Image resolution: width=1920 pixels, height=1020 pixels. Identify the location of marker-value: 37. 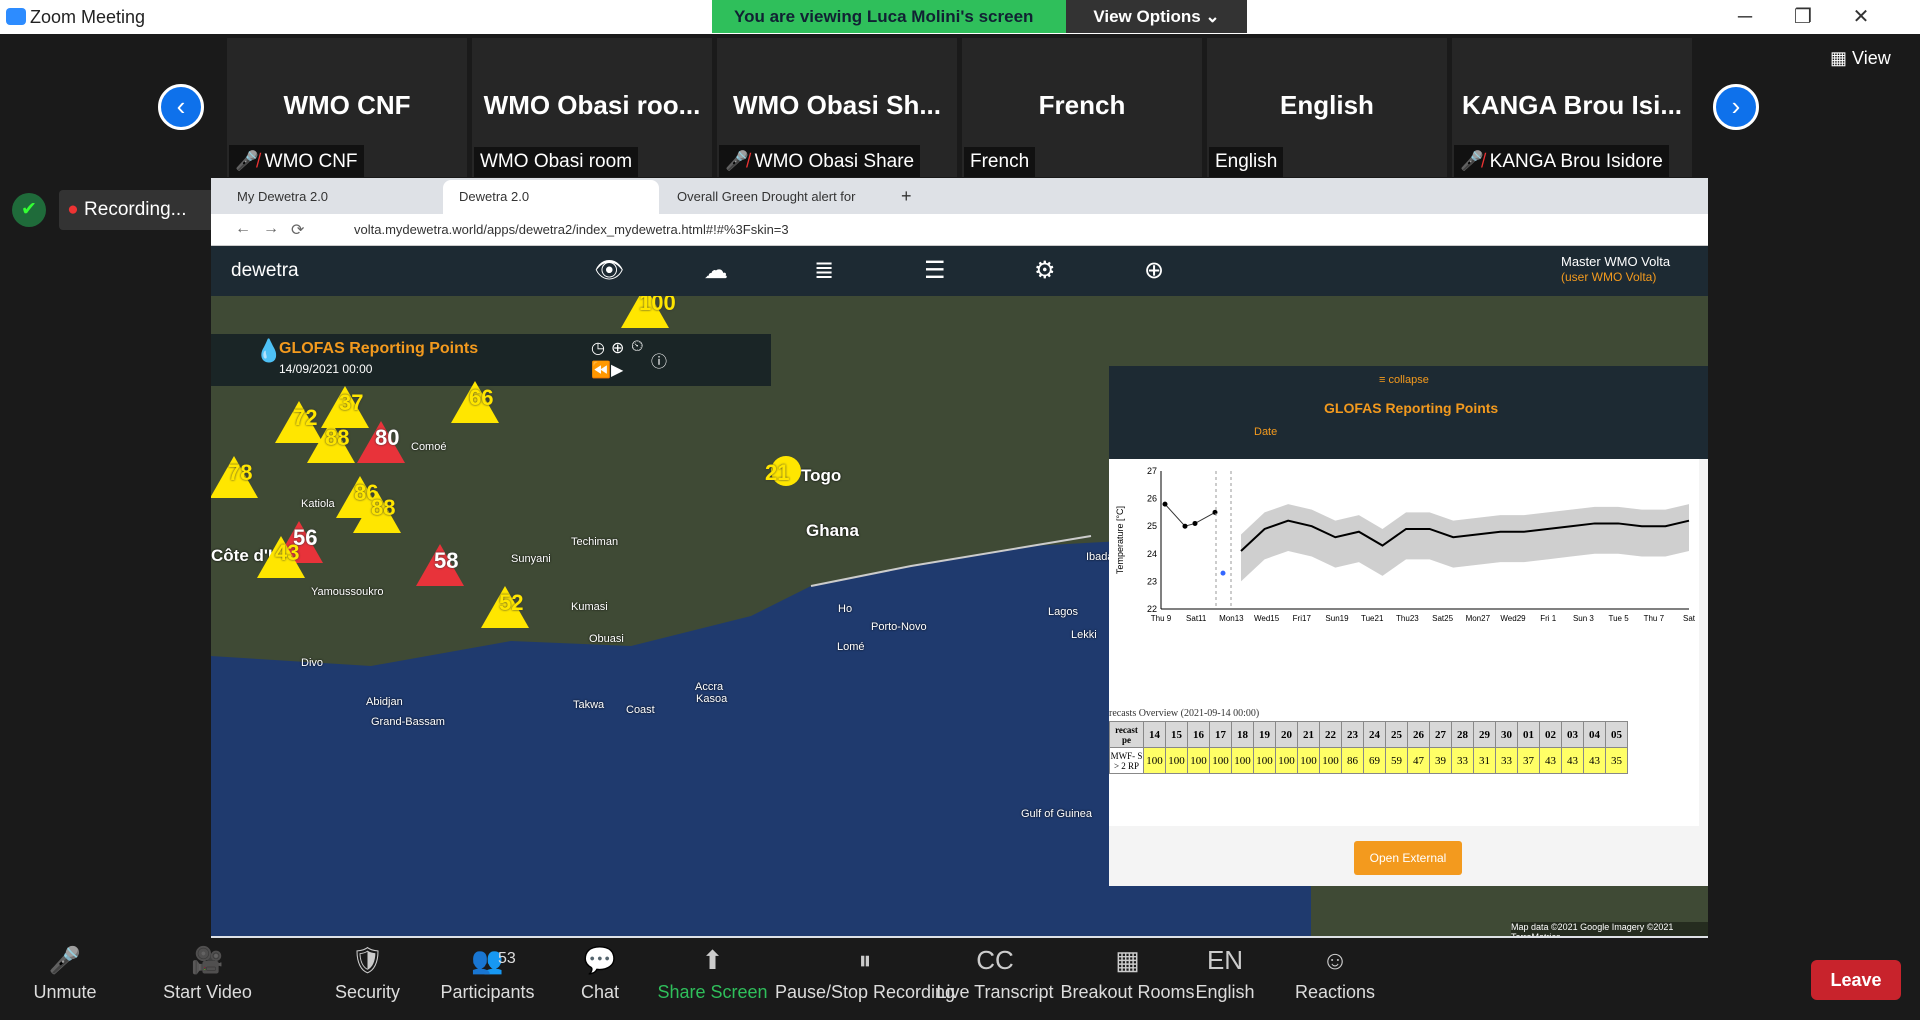
(351, 402).